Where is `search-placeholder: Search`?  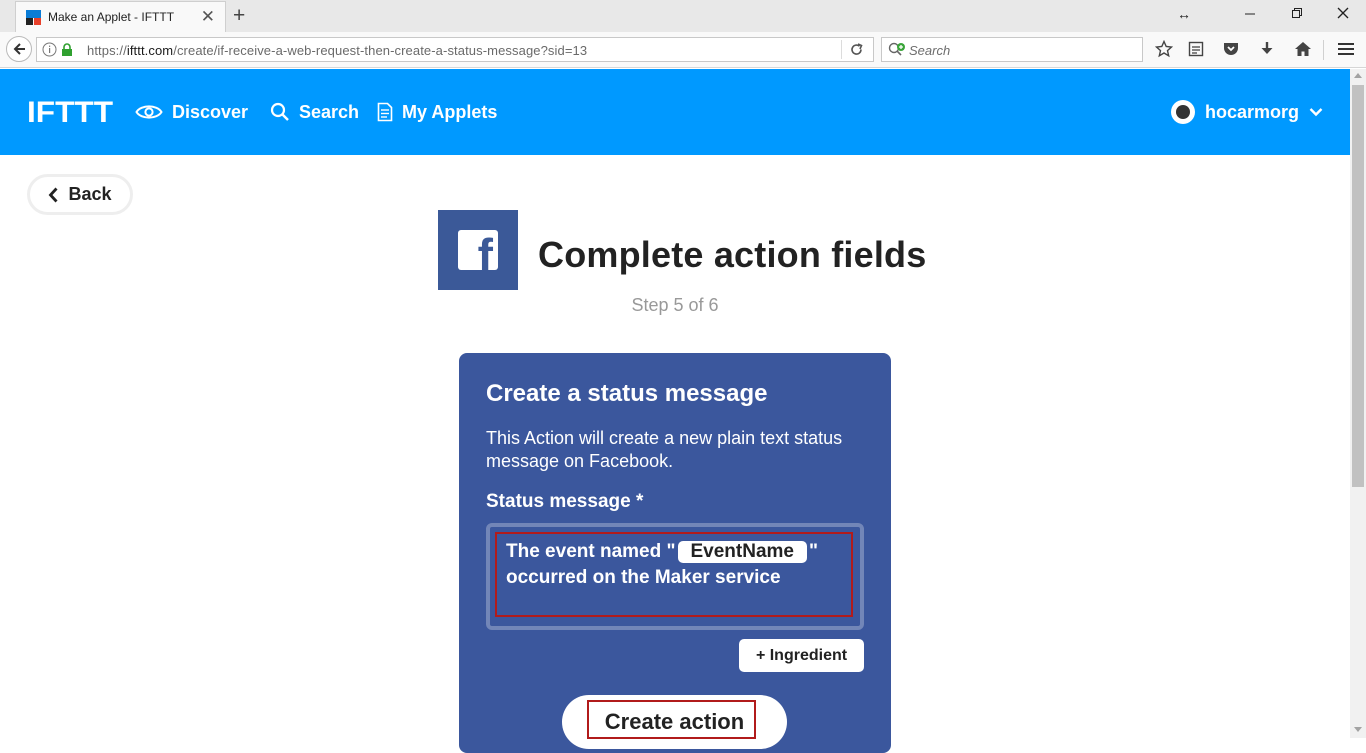
search-placeholder: Search is located at coordinates (930, 50).